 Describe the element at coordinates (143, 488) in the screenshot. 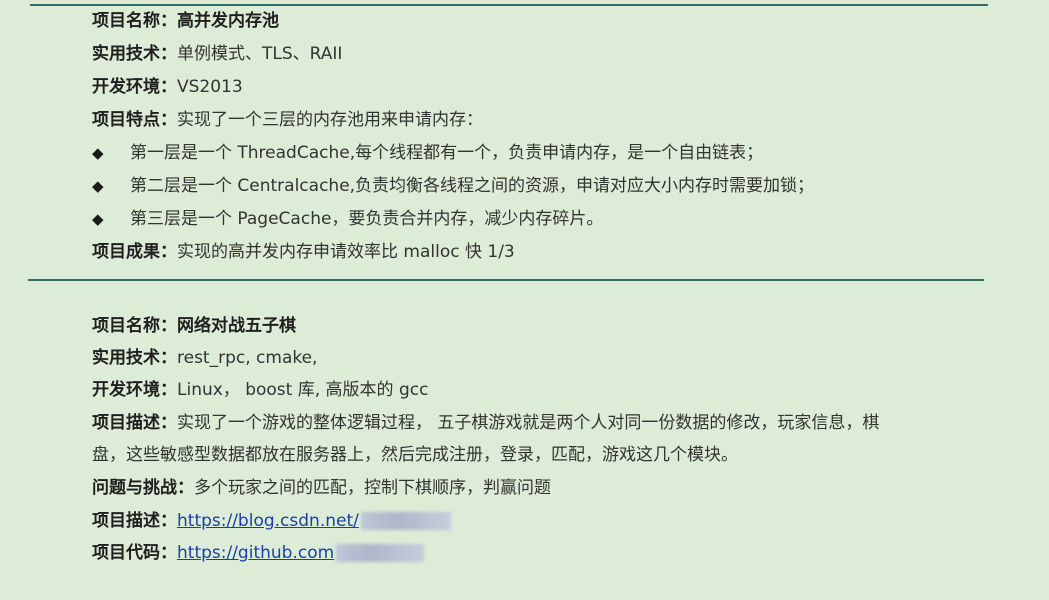

I see `project2-challenge-label: 问题与挑战：` at that location.